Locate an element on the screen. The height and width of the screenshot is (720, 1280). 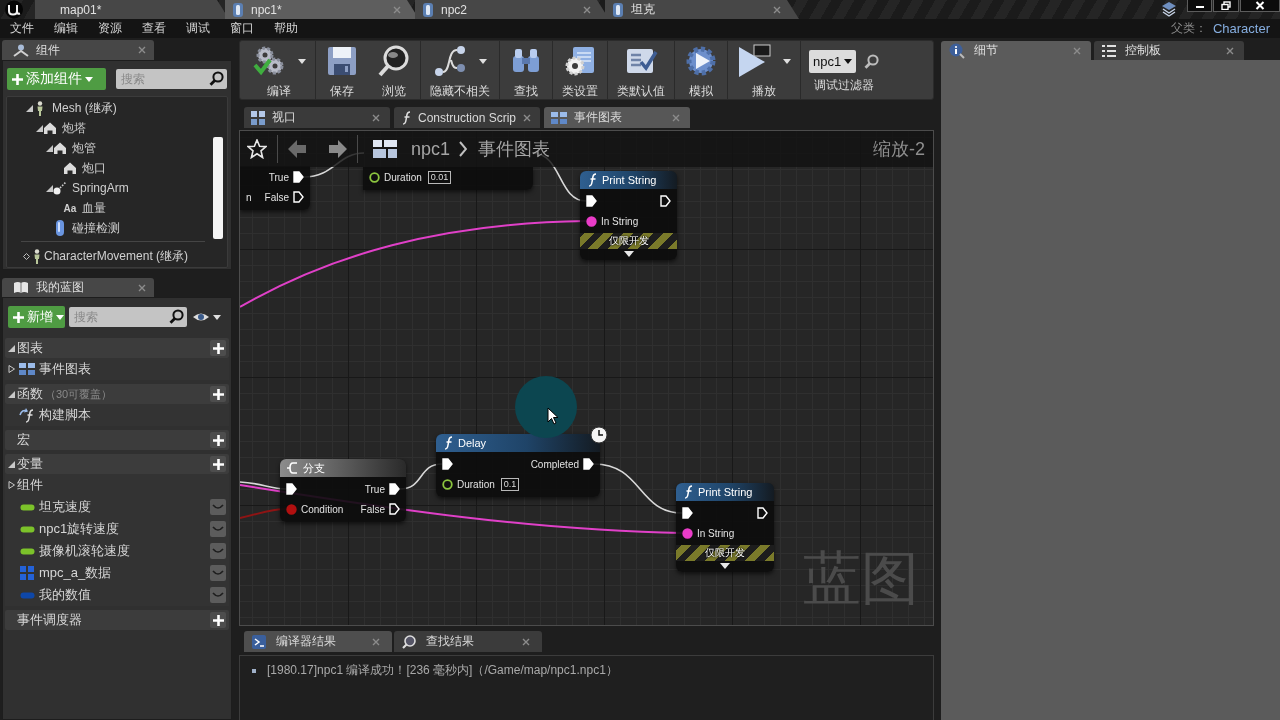
branch-node: True n False is located at coordinates (275, 188).